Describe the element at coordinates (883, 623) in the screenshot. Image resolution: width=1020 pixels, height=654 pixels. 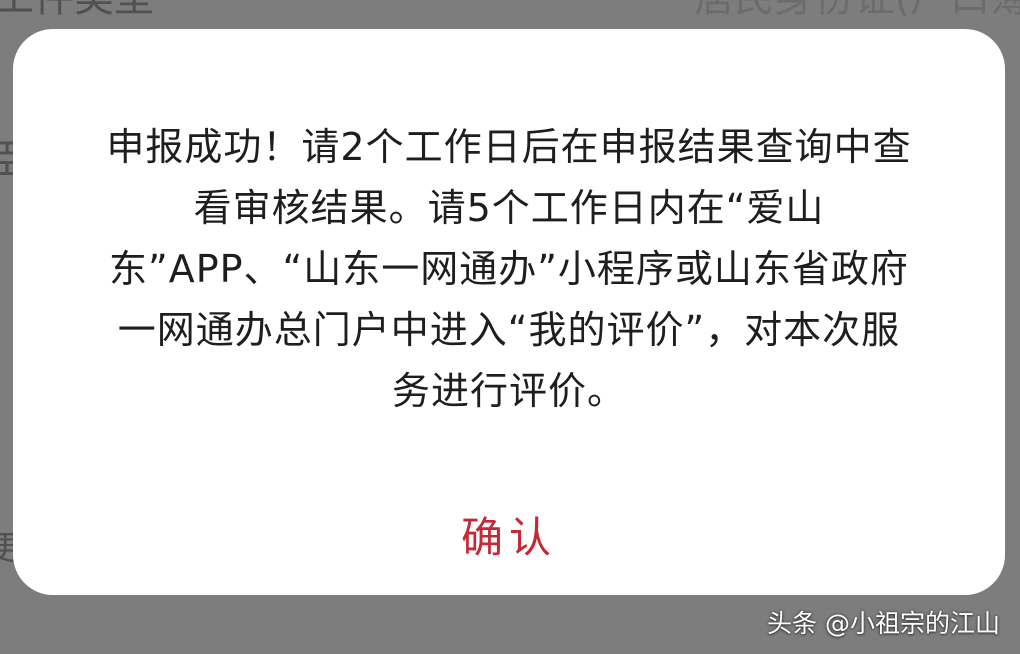
I see `watermark: 头条 @小祖宗的江山` at that location.